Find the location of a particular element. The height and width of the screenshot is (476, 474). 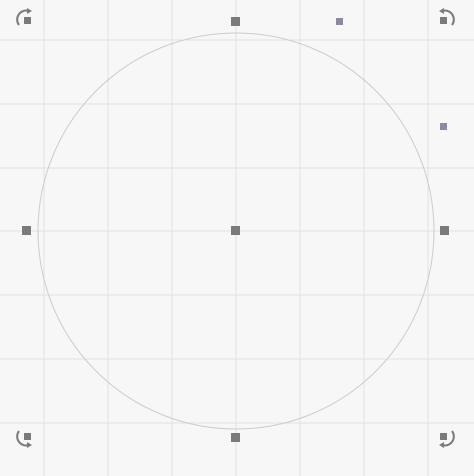

control-handle-top-right is located at coordinates (339, 21).